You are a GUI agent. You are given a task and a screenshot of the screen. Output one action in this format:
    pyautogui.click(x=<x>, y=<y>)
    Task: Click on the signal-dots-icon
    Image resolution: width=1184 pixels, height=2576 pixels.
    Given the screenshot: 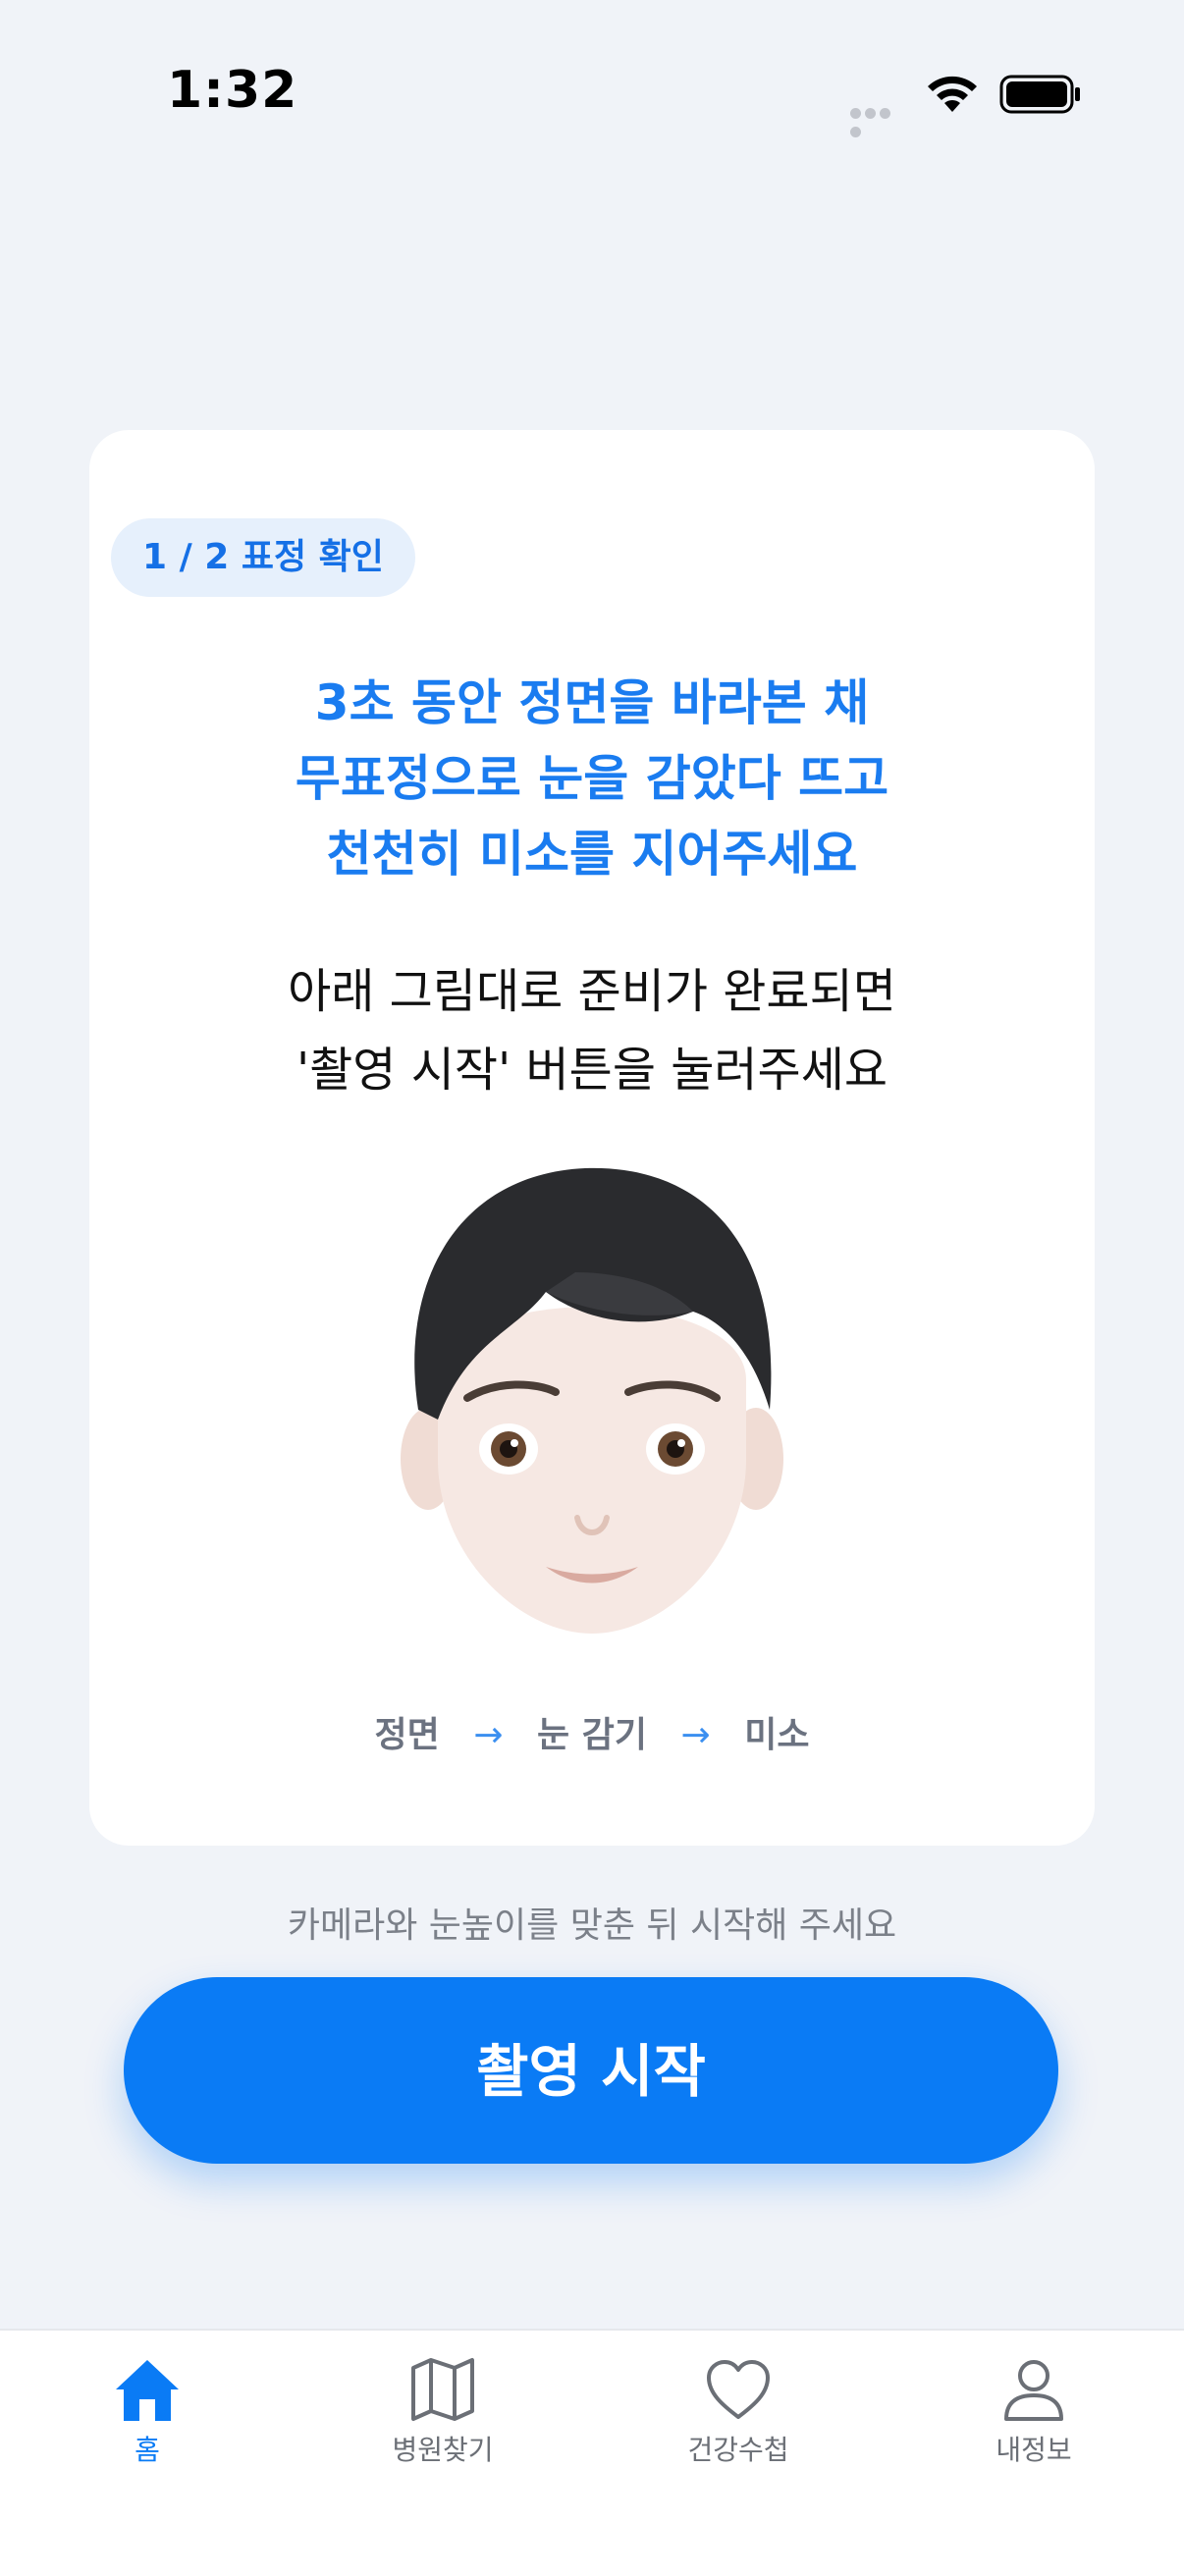 What is the action you would take?
    pyautogui.click(x=878, y=120)
    